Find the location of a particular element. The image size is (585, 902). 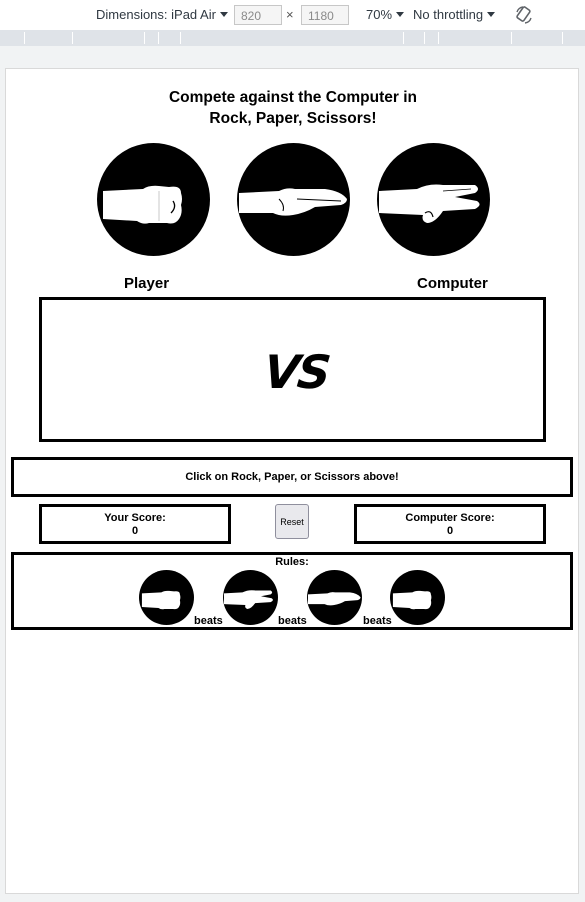

zoom-label: 70% is located at coordinates (379, 14).